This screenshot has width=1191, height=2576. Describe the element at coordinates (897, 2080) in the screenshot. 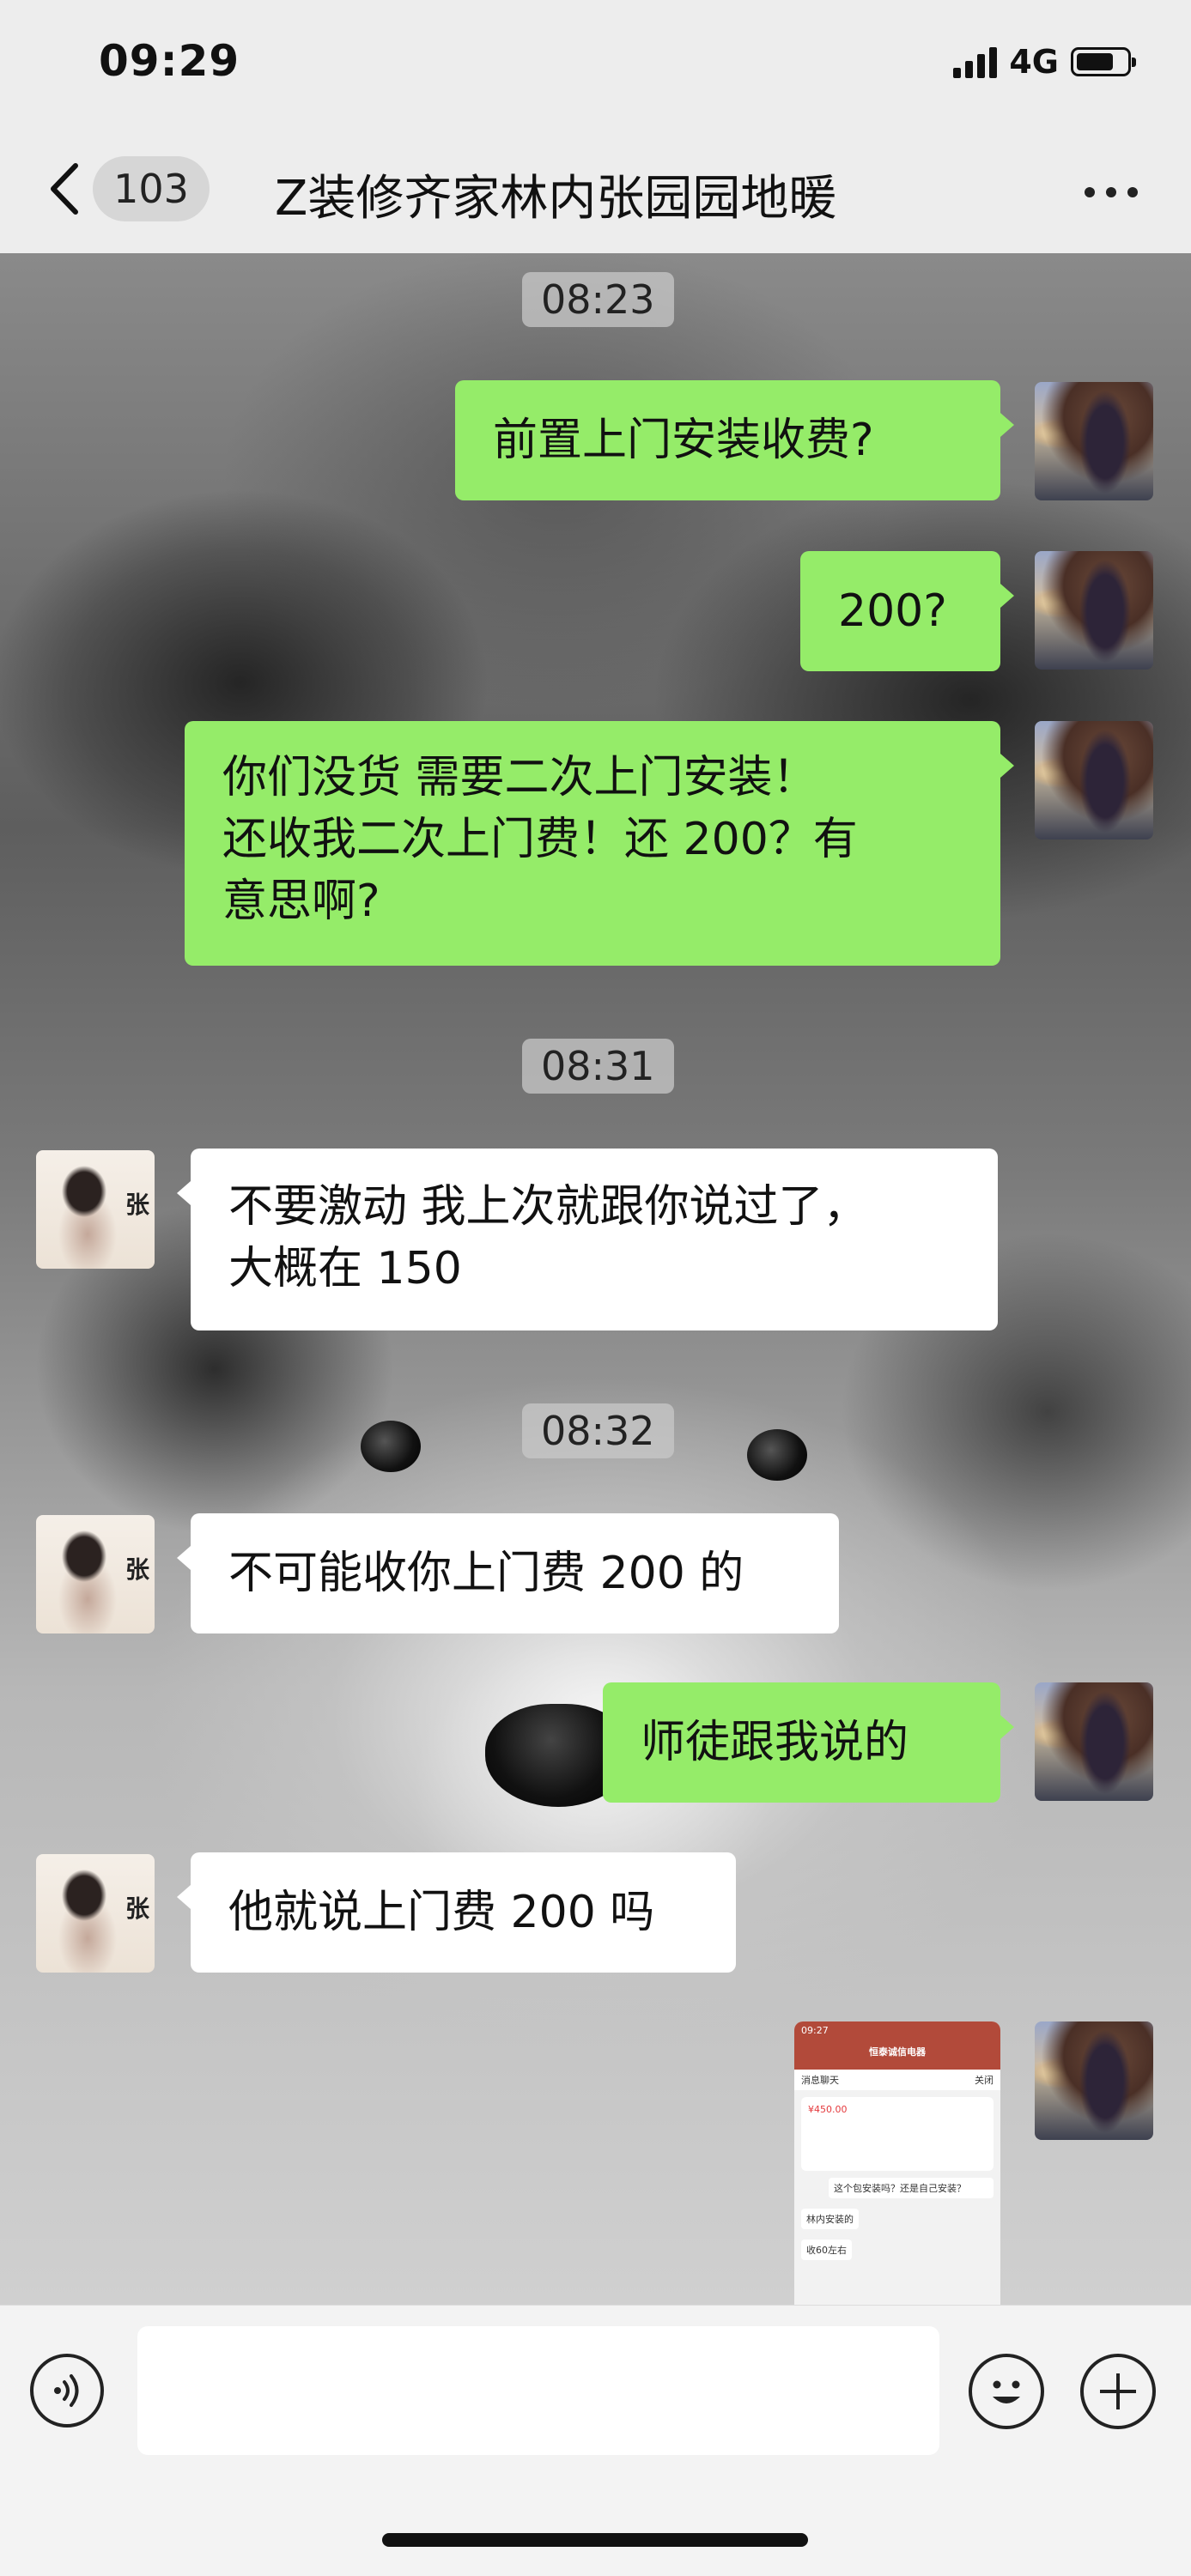

I see `thumb-tabs: 消息聊天 关闭` at that location.